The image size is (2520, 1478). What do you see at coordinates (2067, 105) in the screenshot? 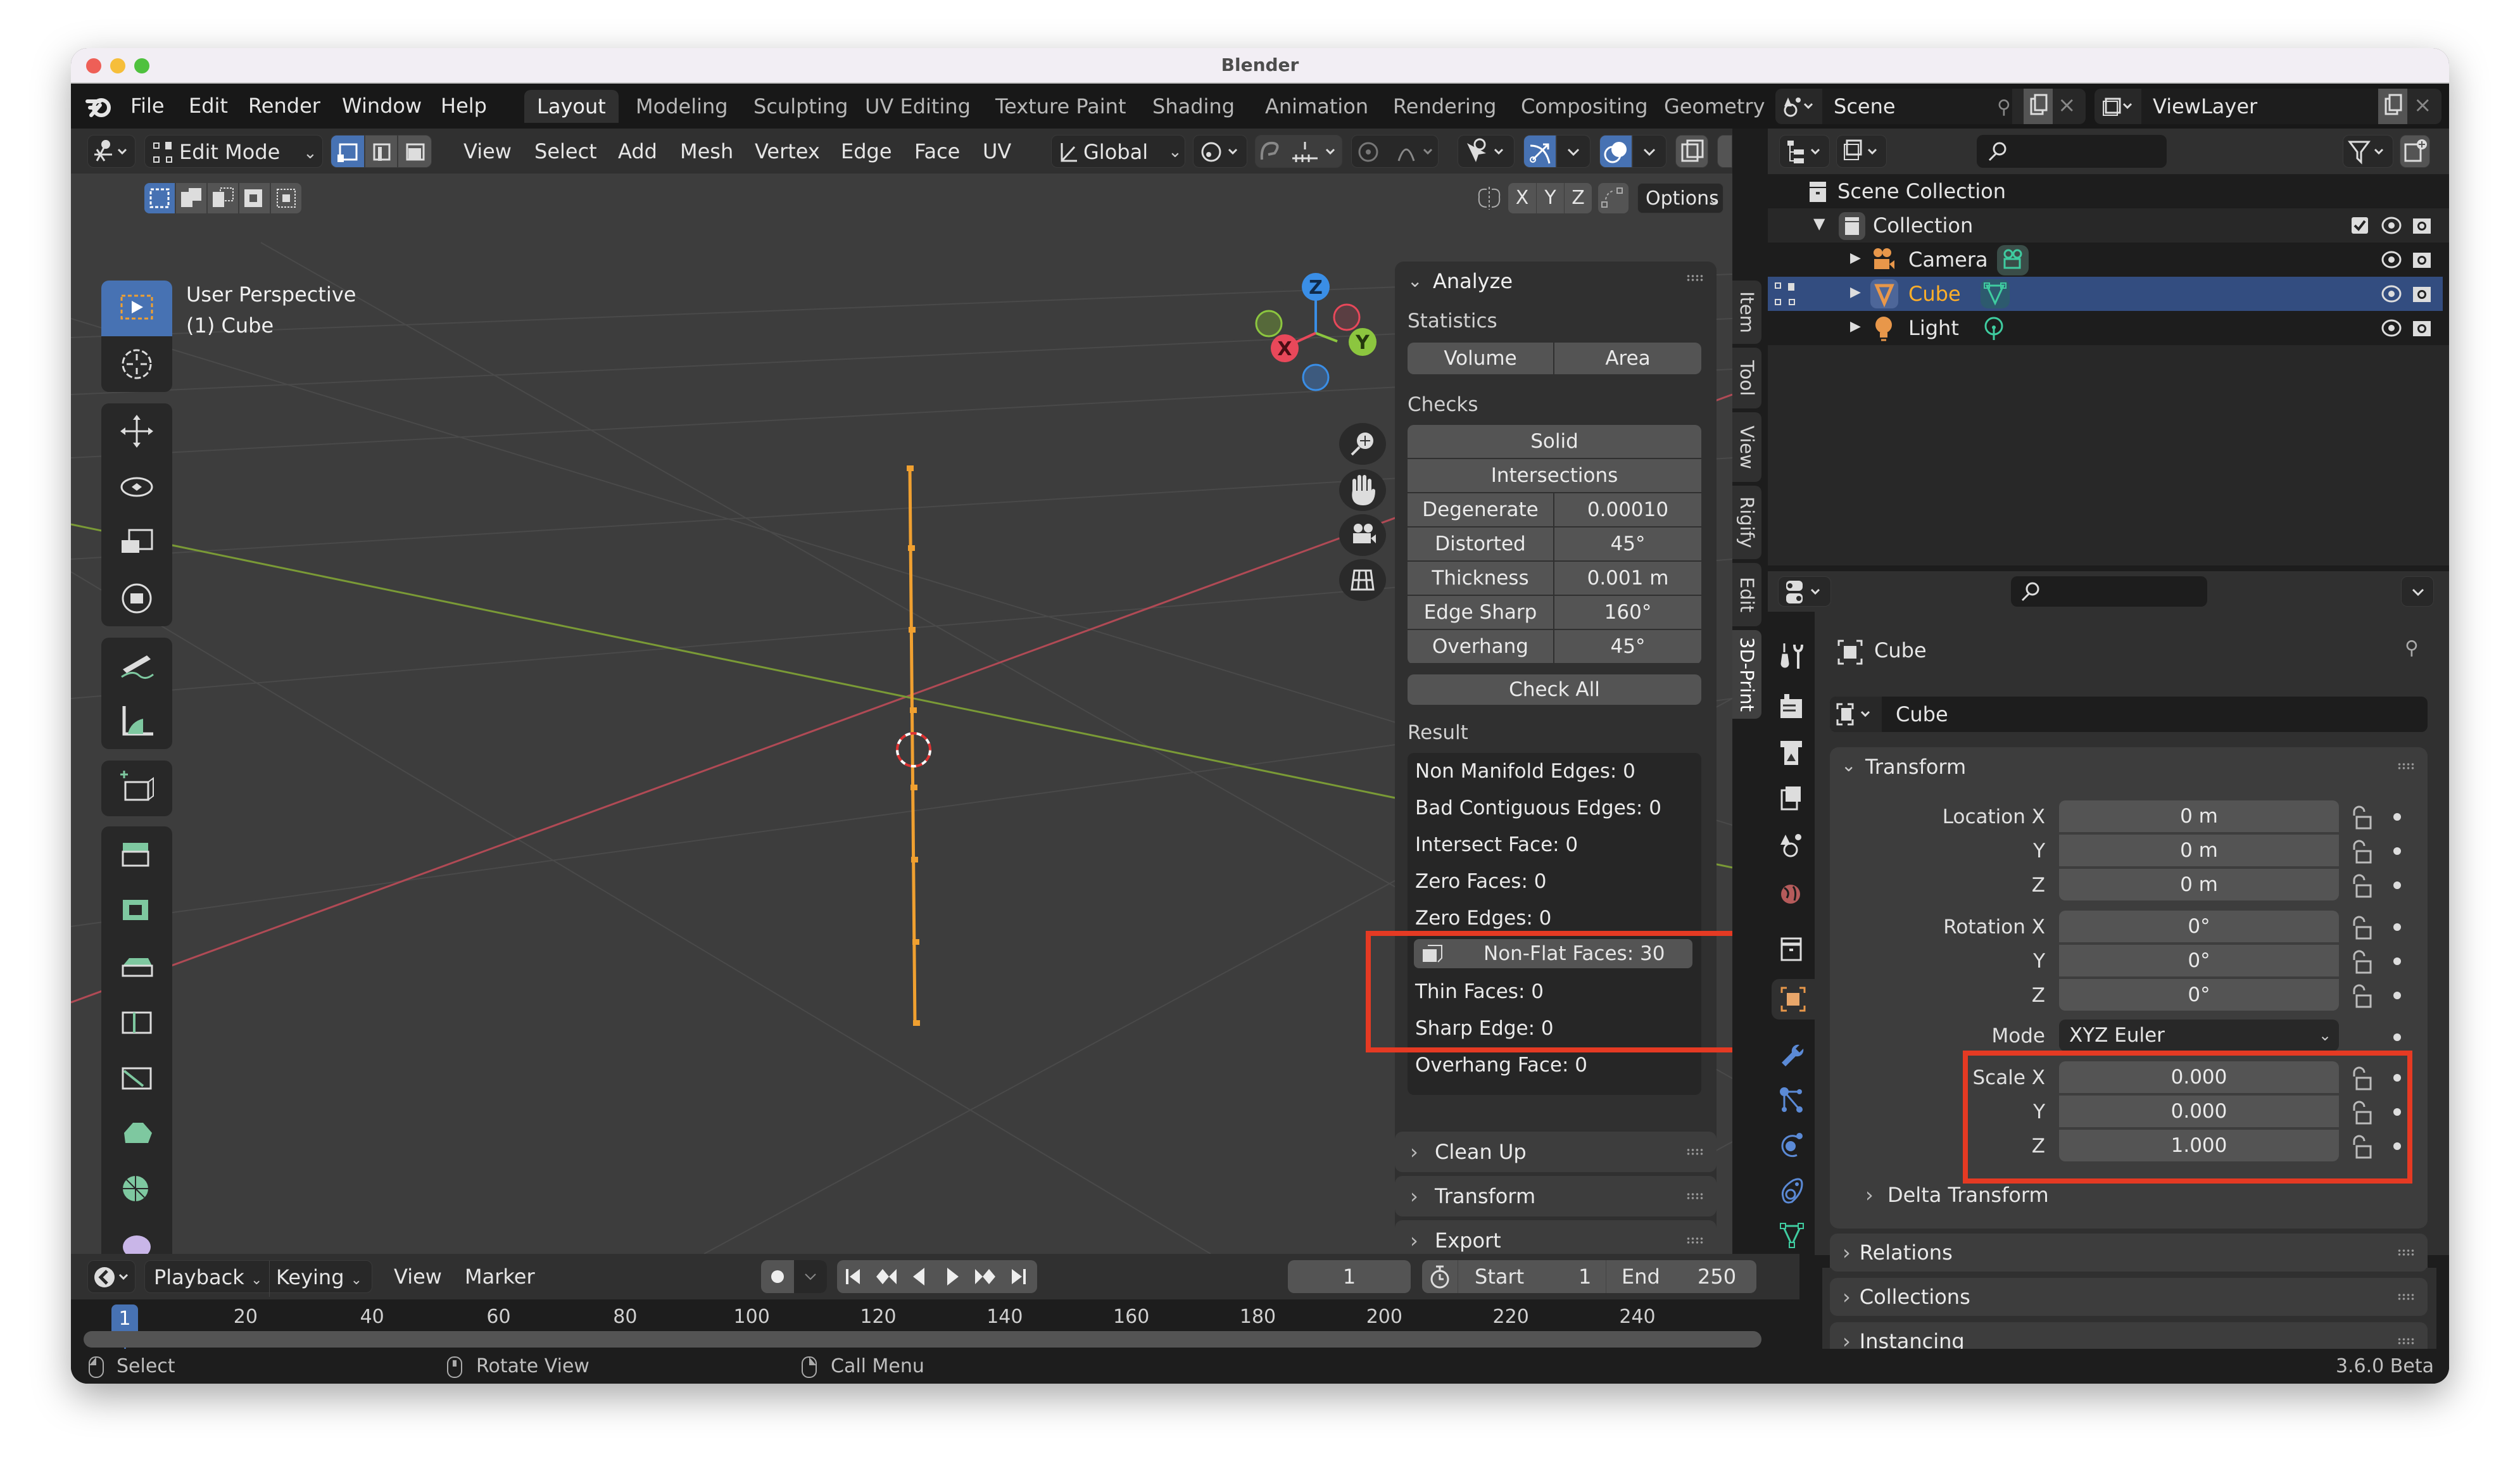
I see `delete-scene-icon: ×` at bounding box center [2067, 105].